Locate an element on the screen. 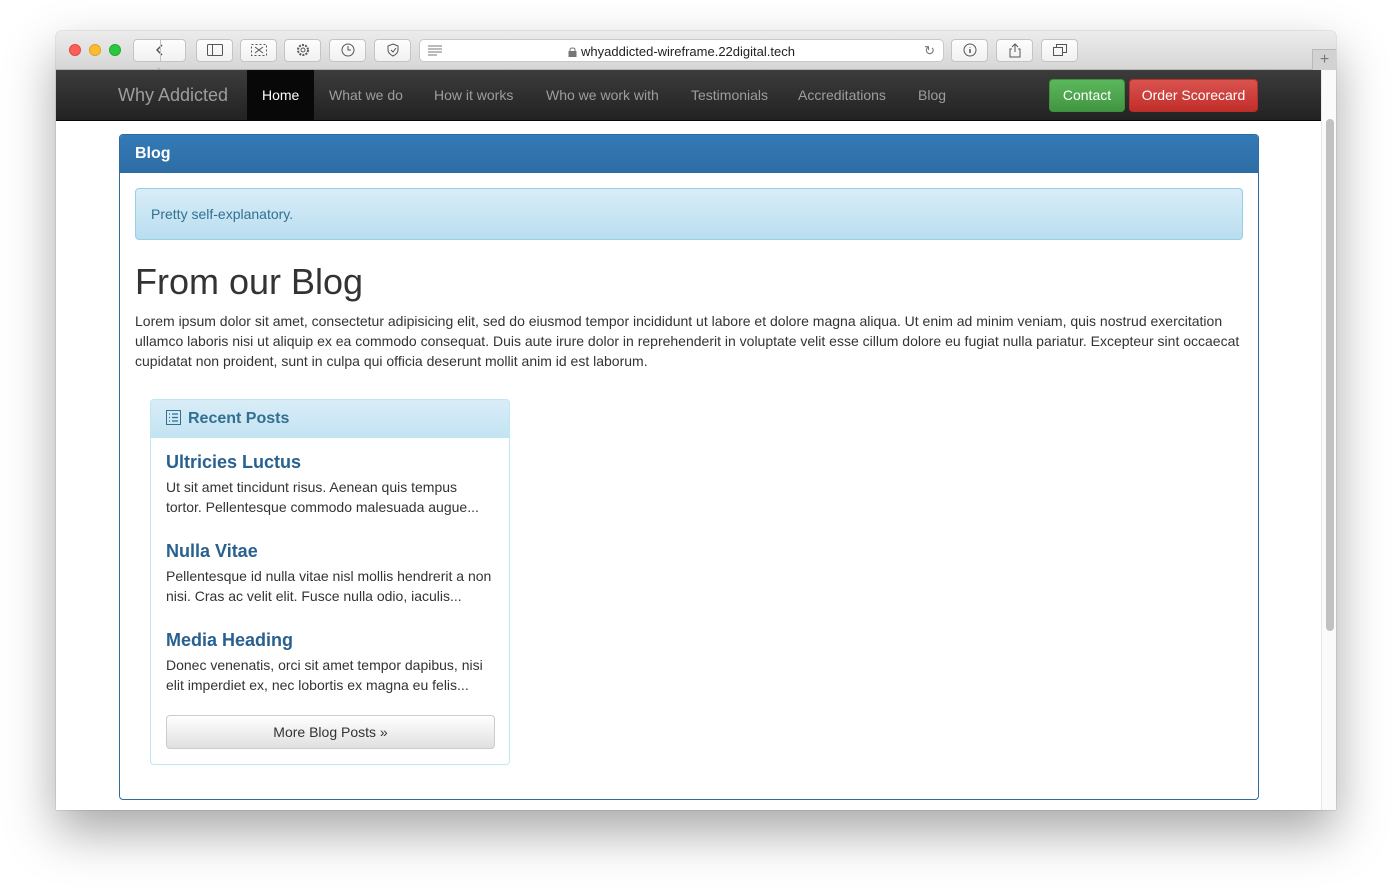  scissors-icon is located at coordinates (258, 50).